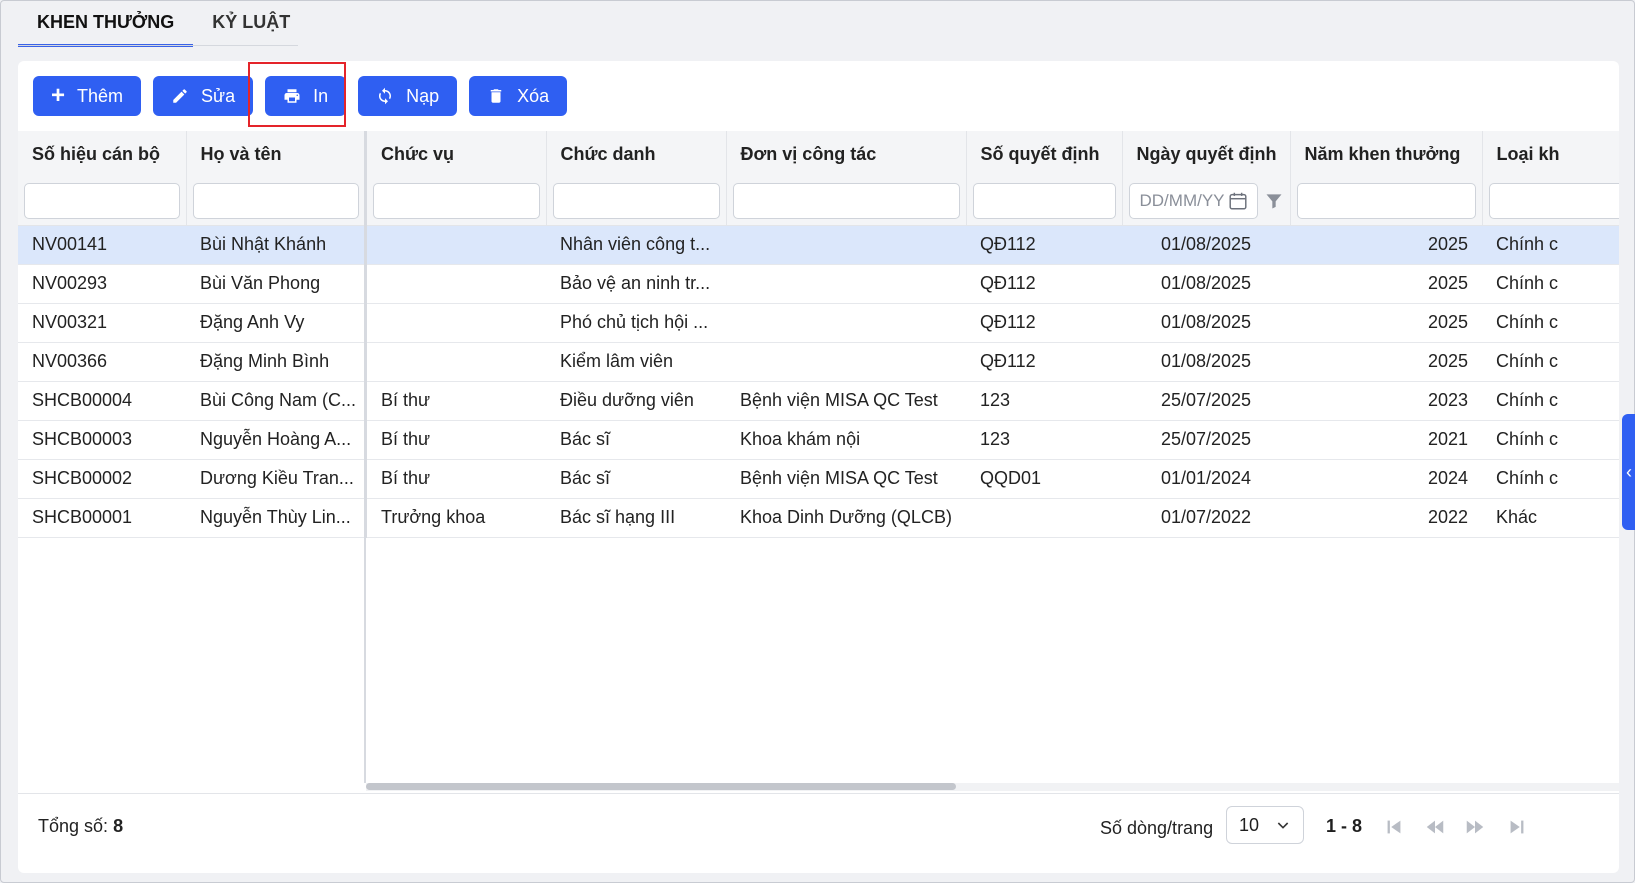 The width and height of the screenshot is (1635, 883). I want to click on cell-unit: Khoa Dinh Dưỡng (QLCB), so click(846, 518).